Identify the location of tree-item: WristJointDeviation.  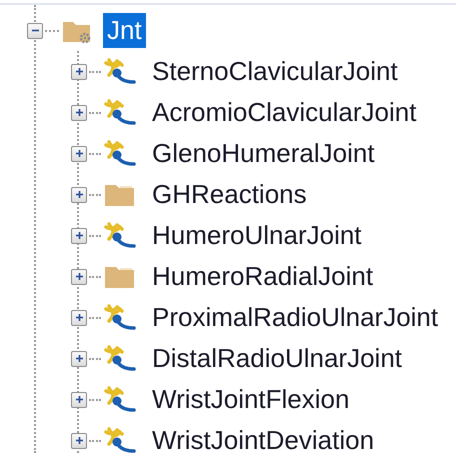
(263, 438).